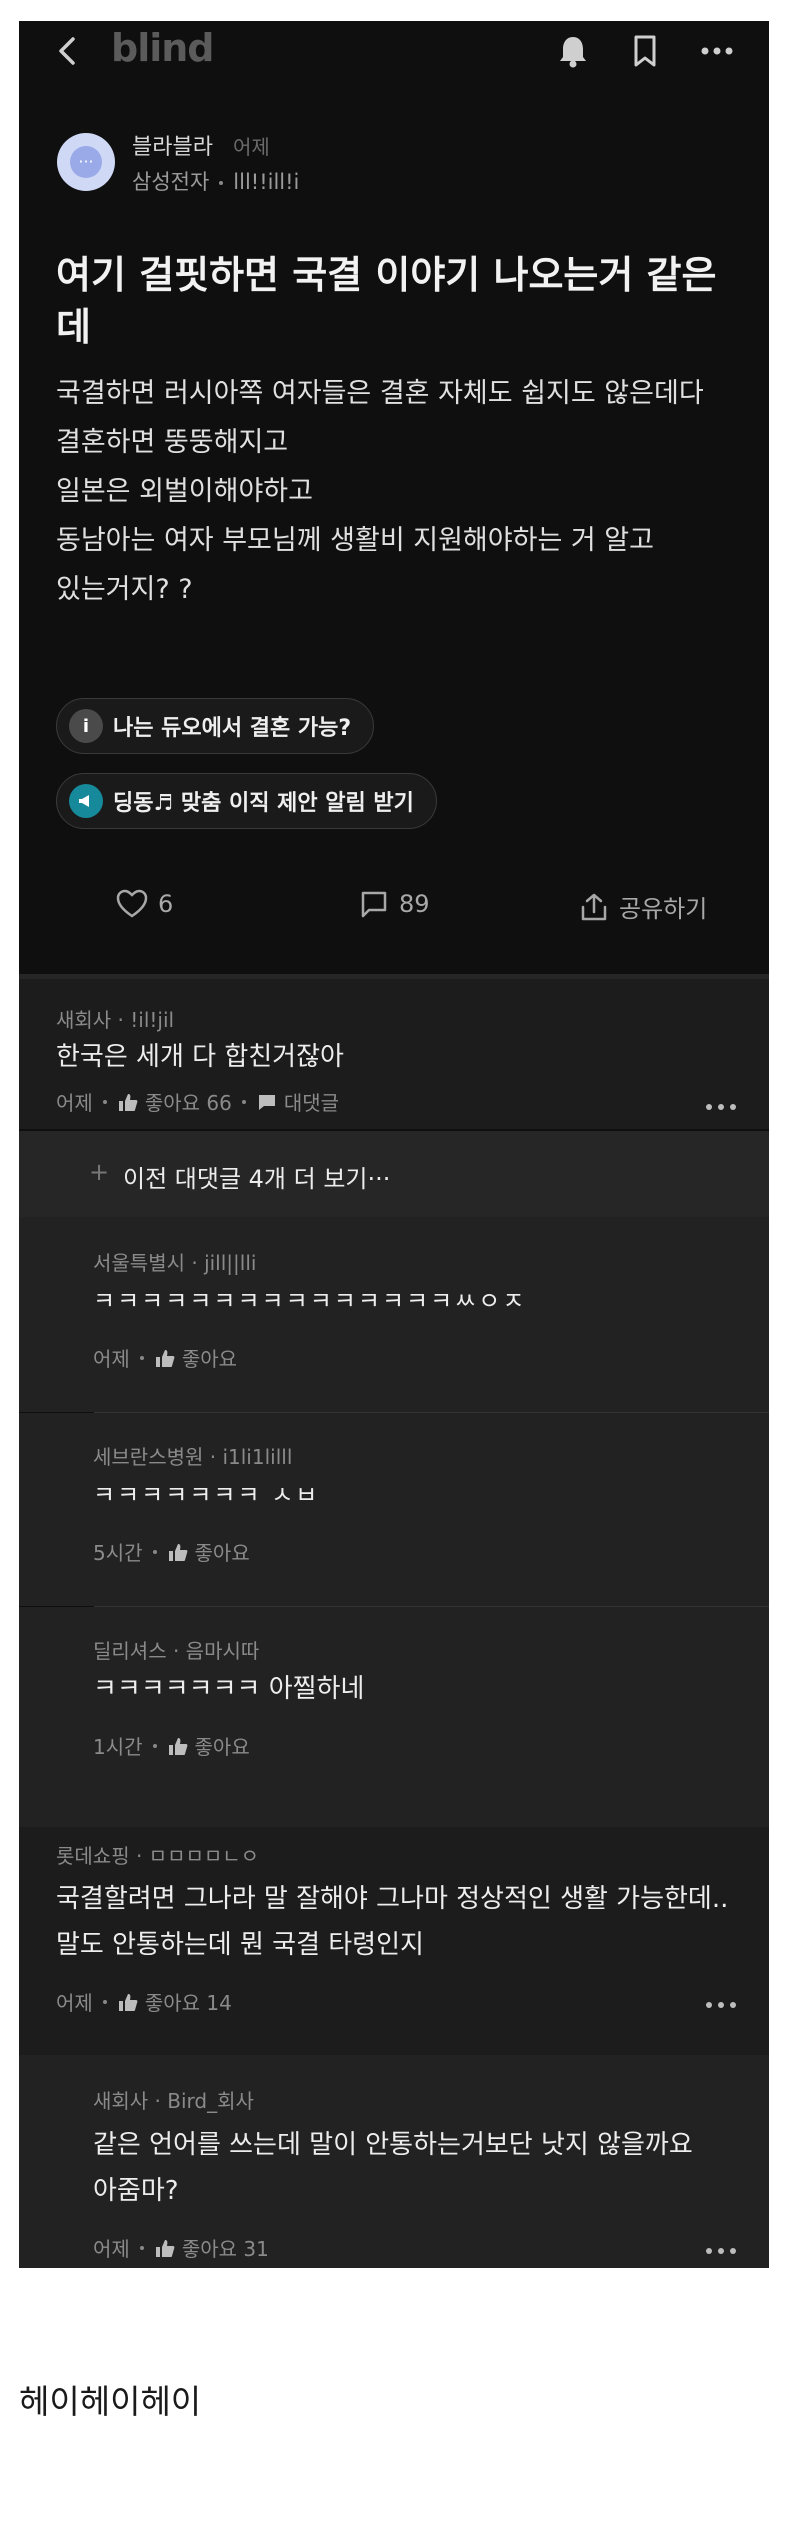 The width and height of the screenshot is (786, 2523). I want to click on post-title: 여기 걸핏하면 국결 이야기 나오는거 같은데, so click(386, 301).